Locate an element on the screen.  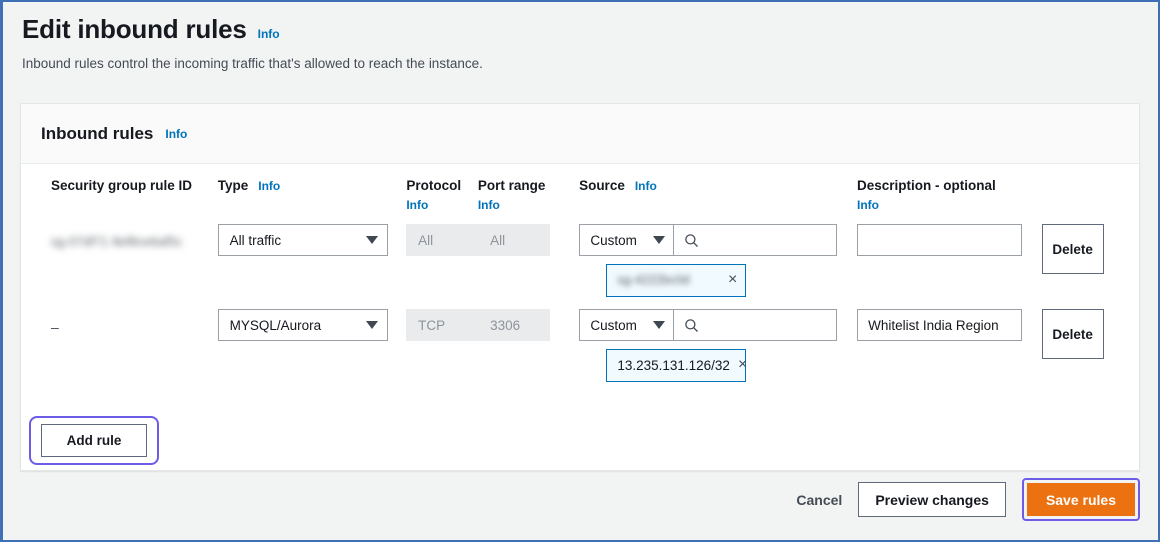
port-range-value: All is located at coordinates (498, 240).